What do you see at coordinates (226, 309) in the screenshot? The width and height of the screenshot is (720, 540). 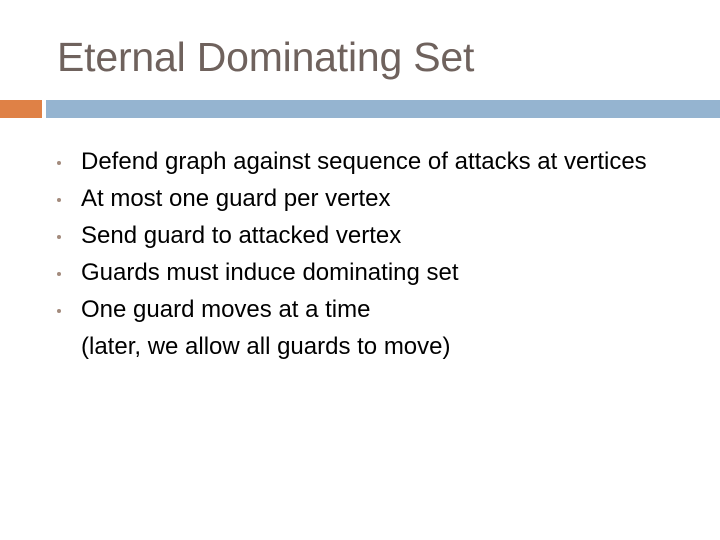 I see `bullet-text: One guard moves at a time` at bounding box center [226, 309].